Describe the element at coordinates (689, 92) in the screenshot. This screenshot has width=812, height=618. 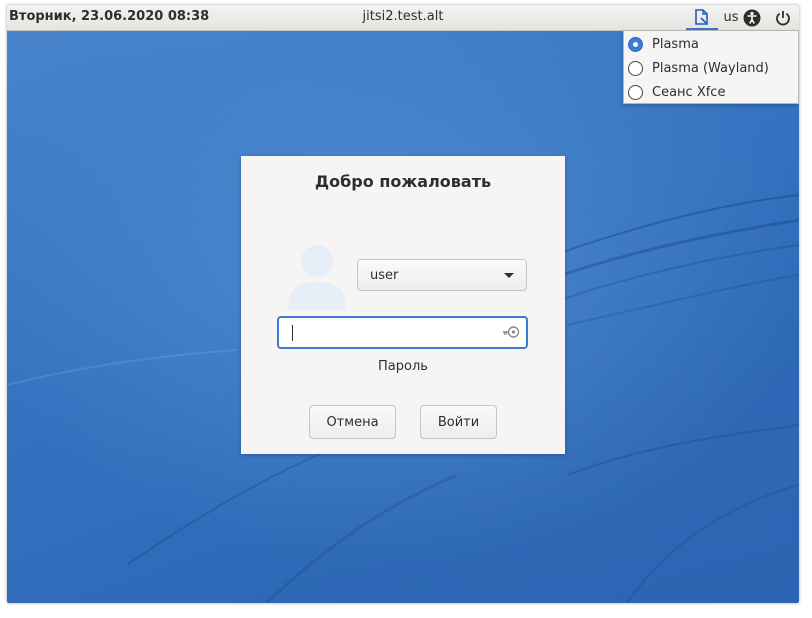
I see `session-item-label: Сеанс Xfce` at that location.